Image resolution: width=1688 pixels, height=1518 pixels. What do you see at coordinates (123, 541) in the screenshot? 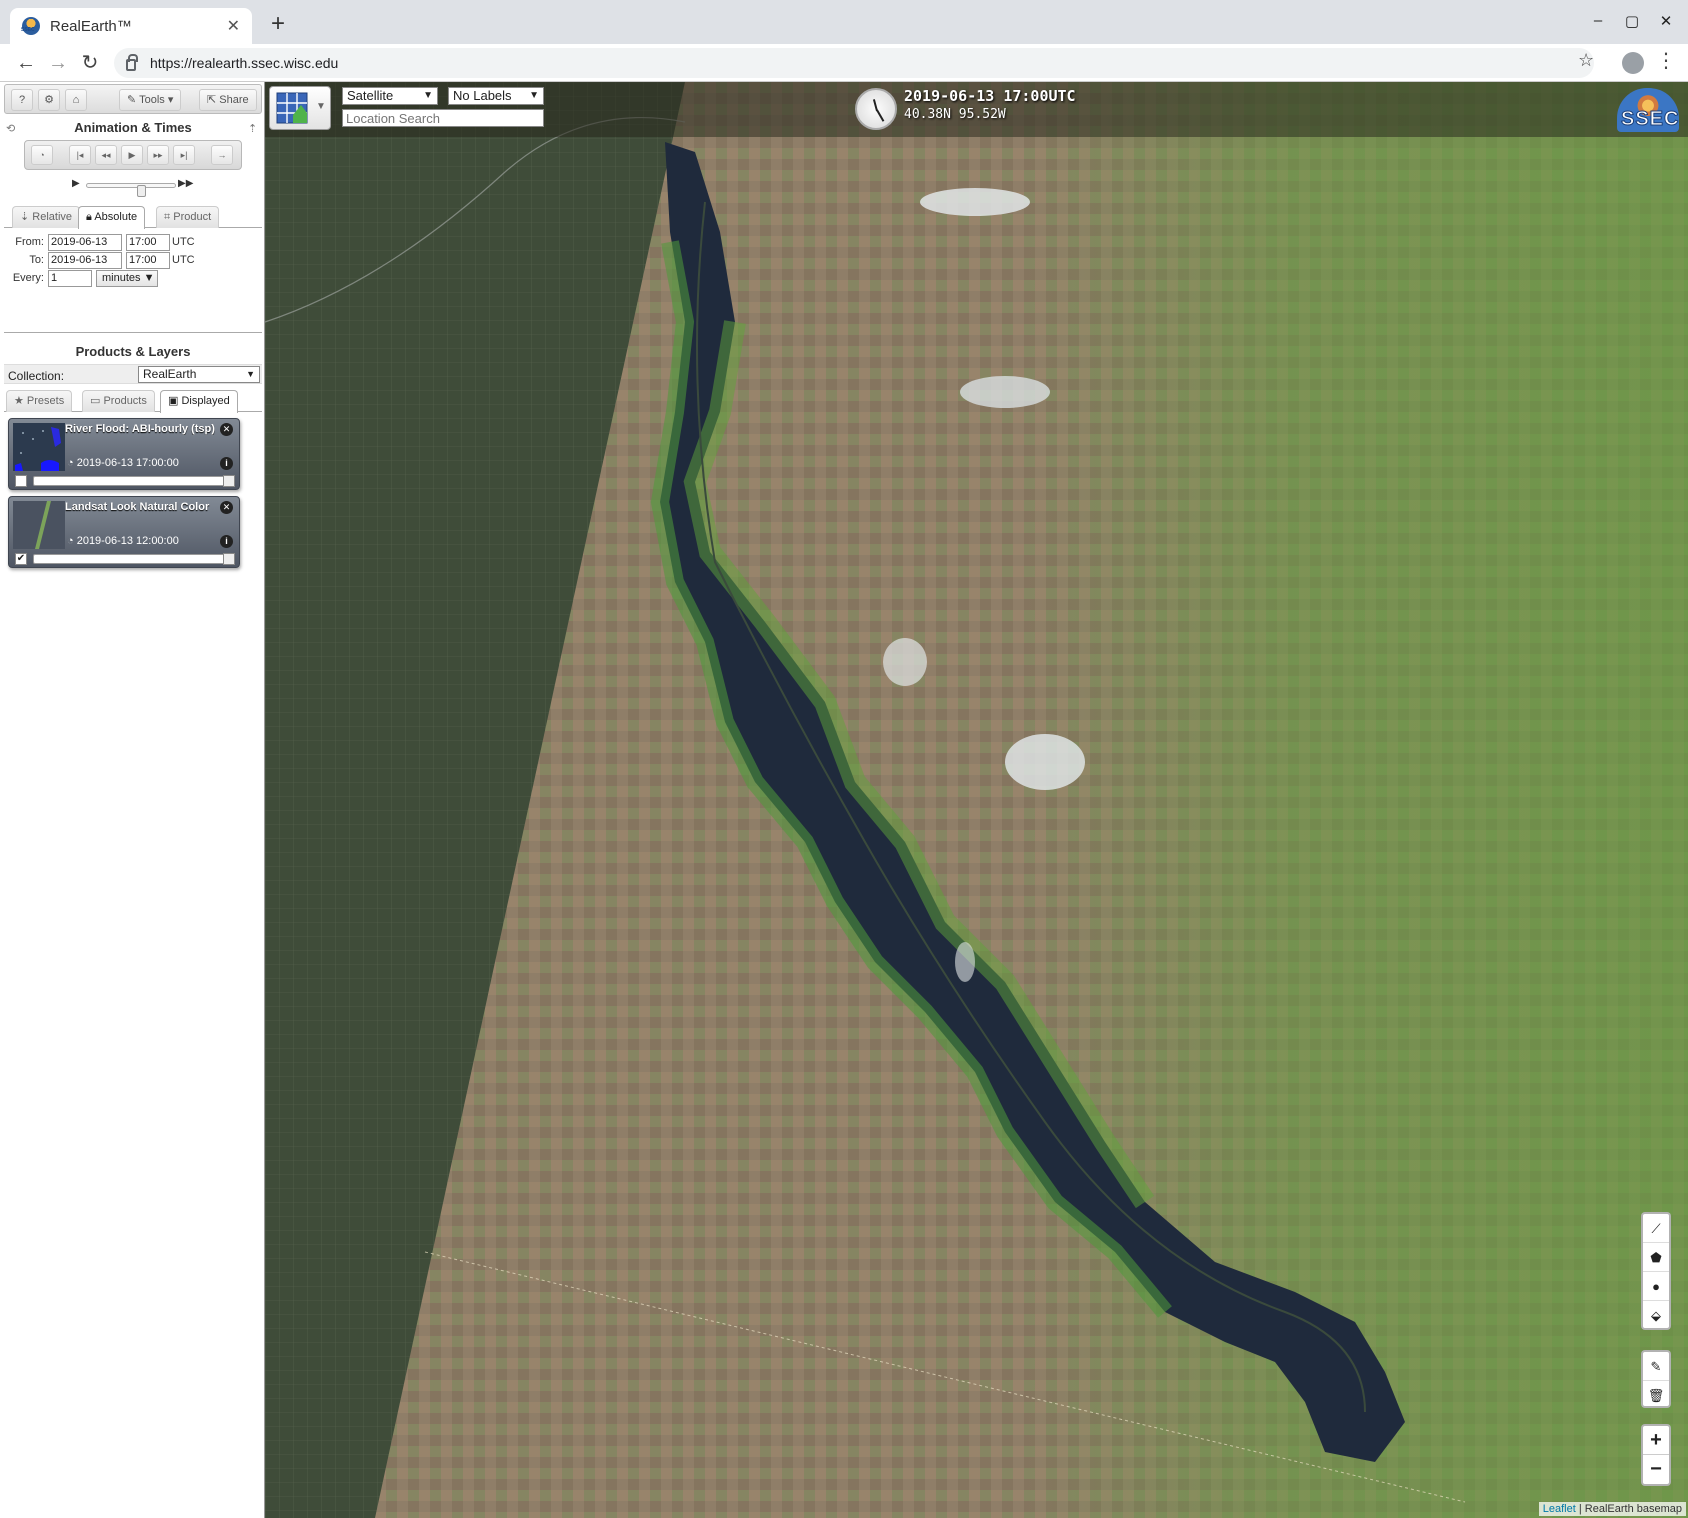
I see `layer-time: ◔ 2019-06-13 12:00:00` at bounding box center [123, 541].